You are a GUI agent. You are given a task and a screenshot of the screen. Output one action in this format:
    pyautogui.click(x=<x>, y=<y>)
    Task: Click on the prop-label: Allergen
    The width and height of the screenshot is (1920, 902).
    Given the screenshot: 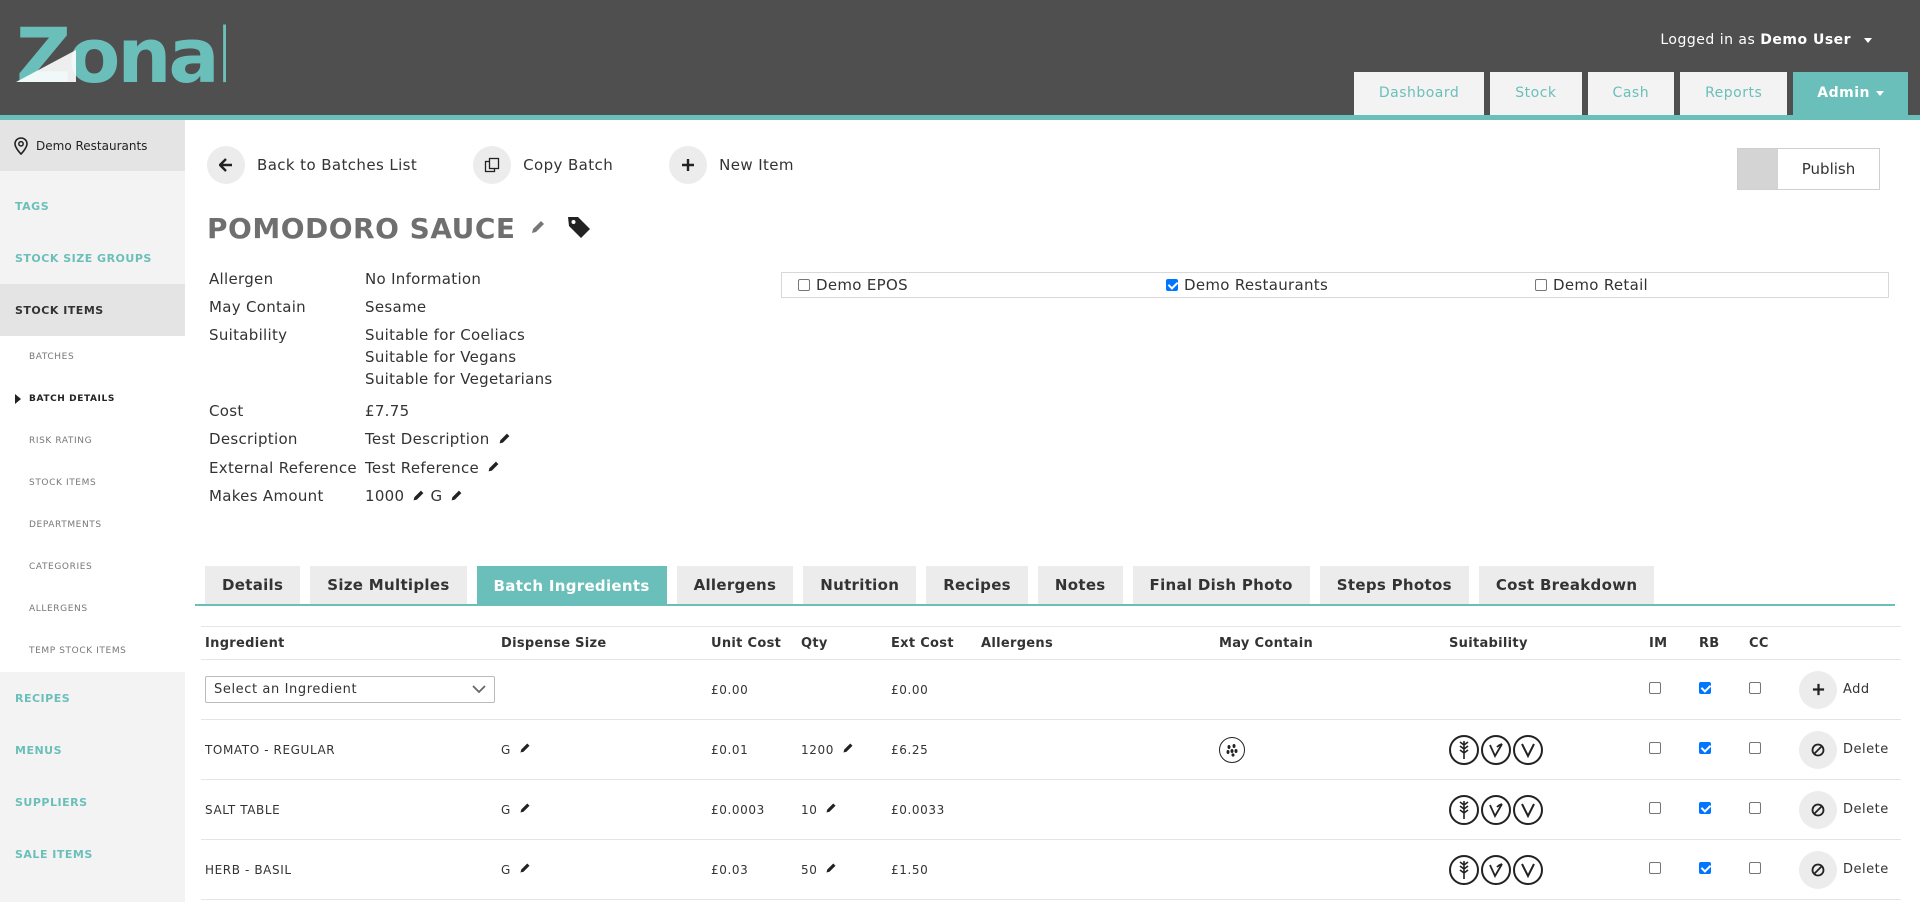 What is the action you would take?
    pyautogui.click(x=241, y=279)
    